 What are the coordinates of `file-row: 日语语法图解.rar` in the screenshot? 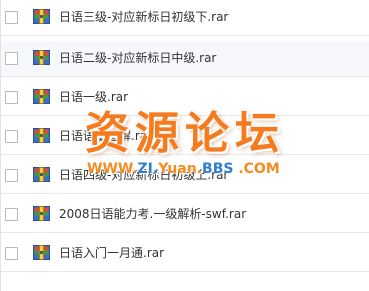 It's located at (185, 137).